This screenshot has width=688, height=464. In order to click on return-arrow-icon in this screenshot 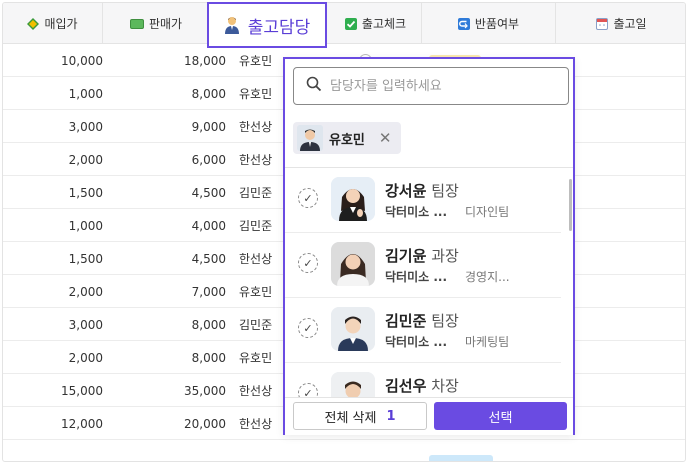, I will do `click(463, 23)`.